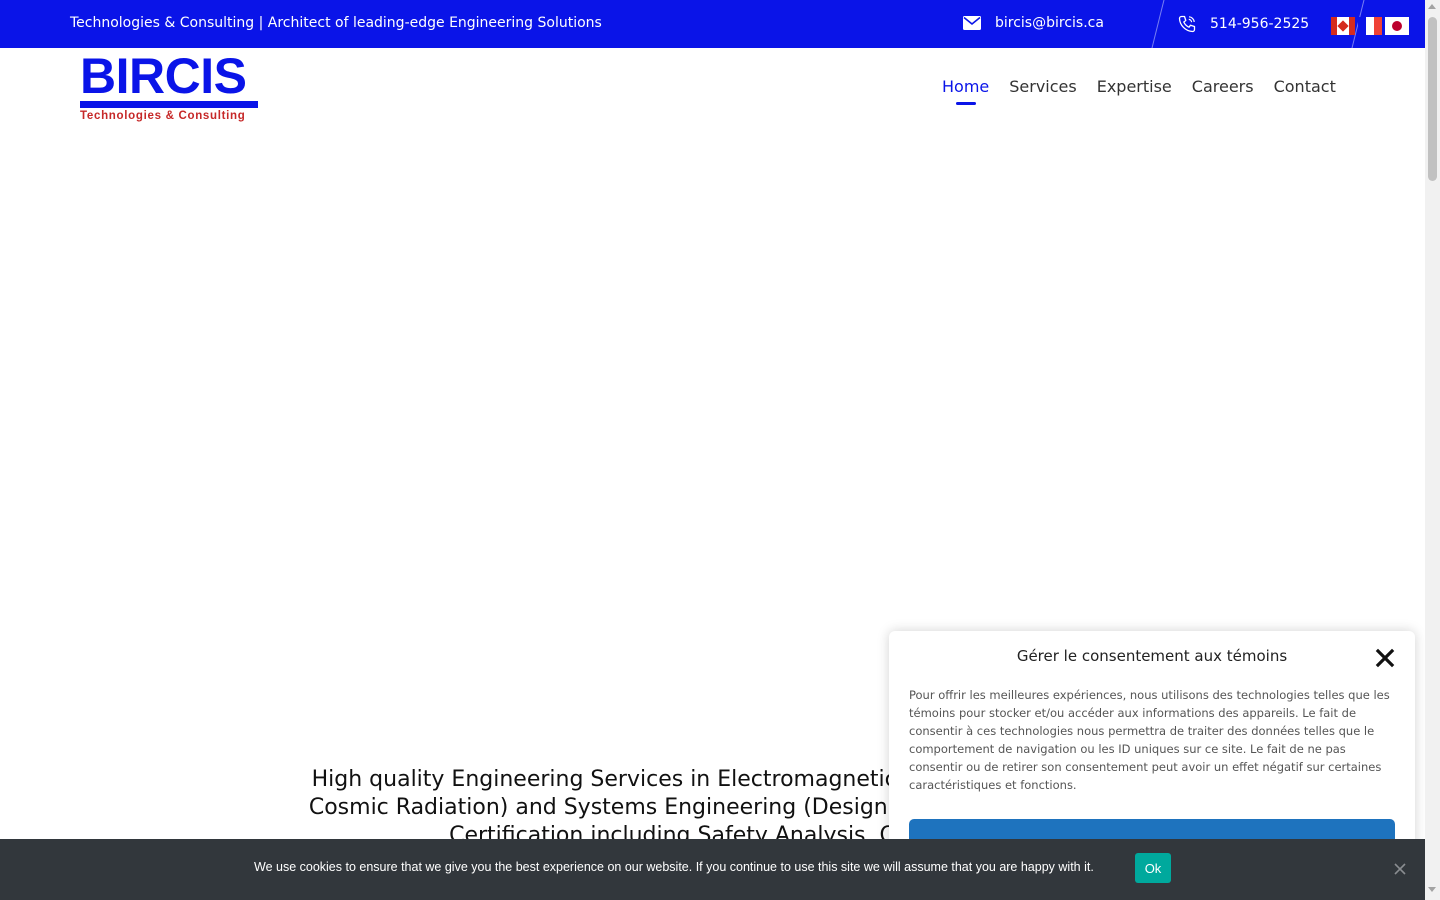 Image resolution: width=1440 pixels, height=900 pixels. I want to click on email-address: bircis@bircis.ca, so click(1049, 23).